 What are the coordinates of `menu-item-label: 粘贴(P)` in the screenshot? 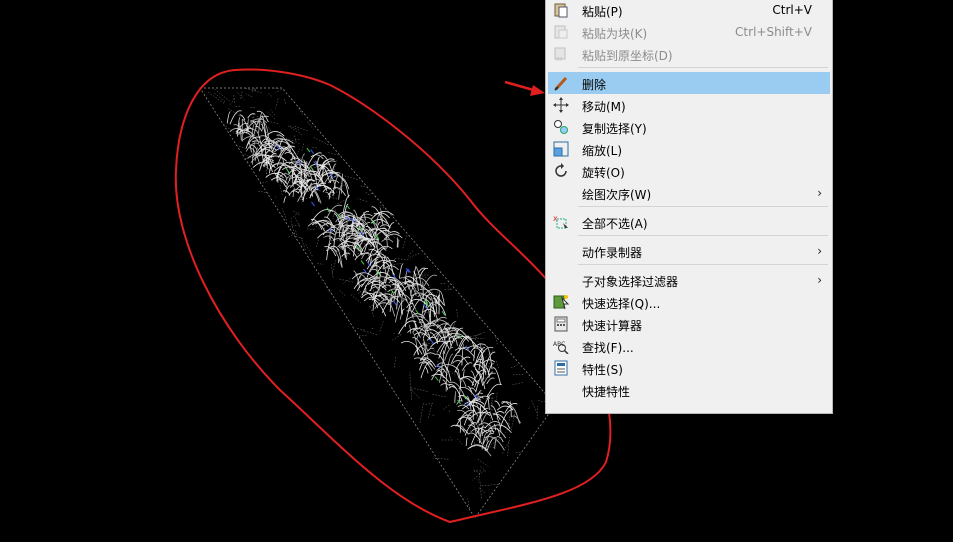 It's located at (602, 12).